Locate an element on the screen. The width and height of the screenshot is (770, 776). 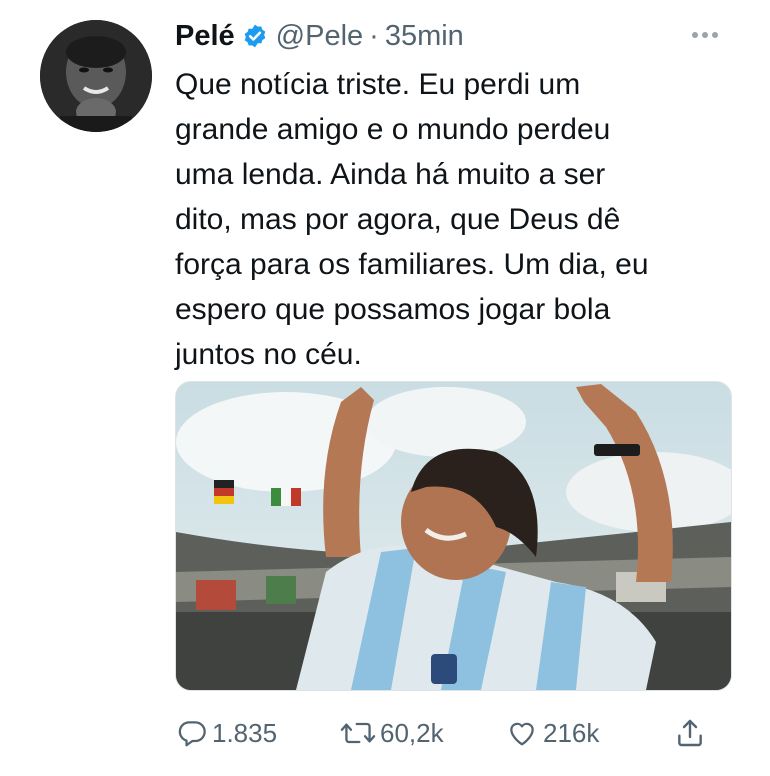
avatar-photo is located at coordinates (96, 76).